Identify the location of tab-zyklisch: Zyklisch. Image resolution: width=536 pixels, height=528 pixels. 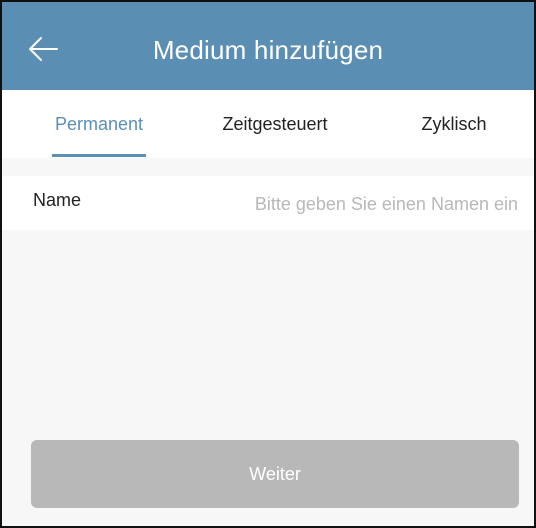
(454, 124).